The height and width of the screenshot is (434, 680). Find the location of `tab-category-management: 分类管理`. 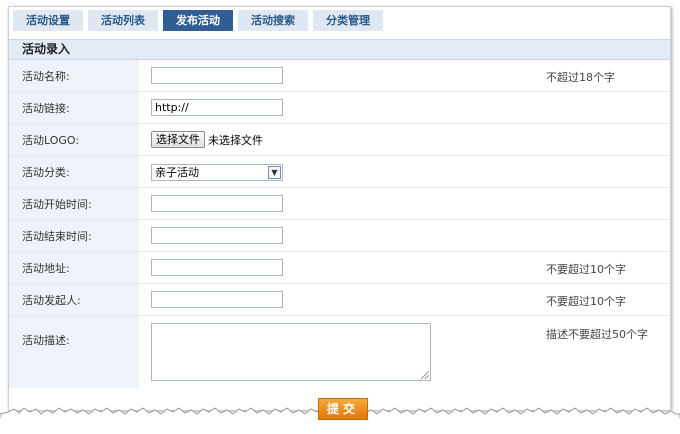

tab-category-management: 分类管理 is located at coordinates (348, 20).